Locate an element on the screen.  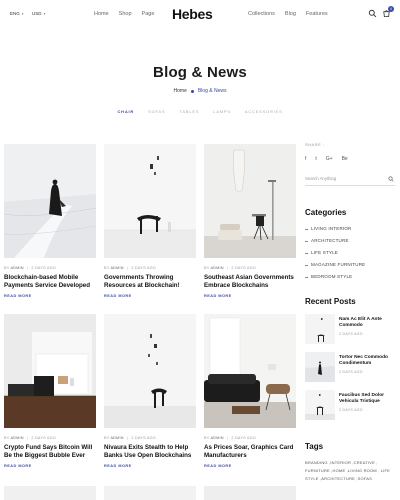
category-item: LIFE STYLE is located at coordinates (350, 253).